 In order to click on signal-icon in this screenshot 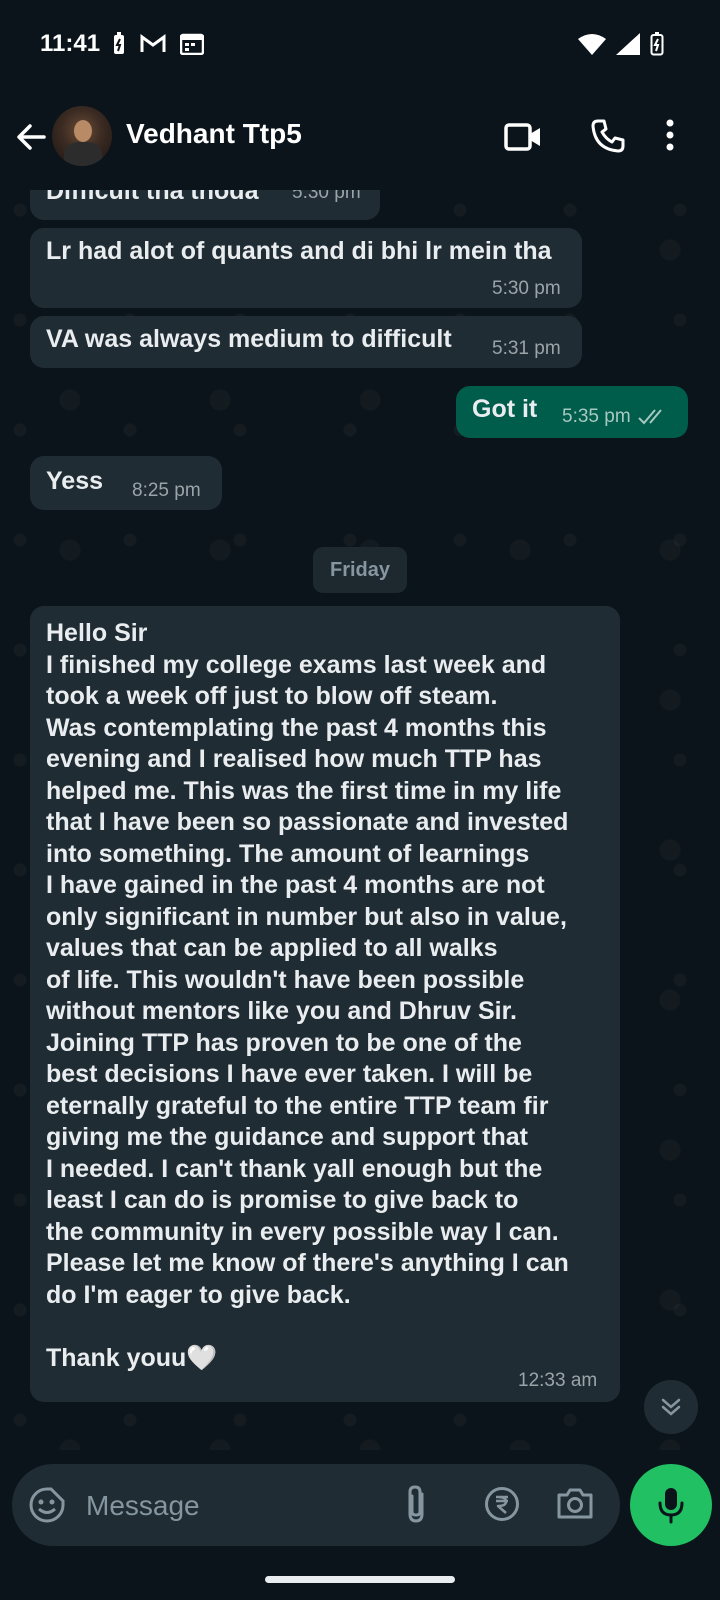, I will do `click(628, 44)`.